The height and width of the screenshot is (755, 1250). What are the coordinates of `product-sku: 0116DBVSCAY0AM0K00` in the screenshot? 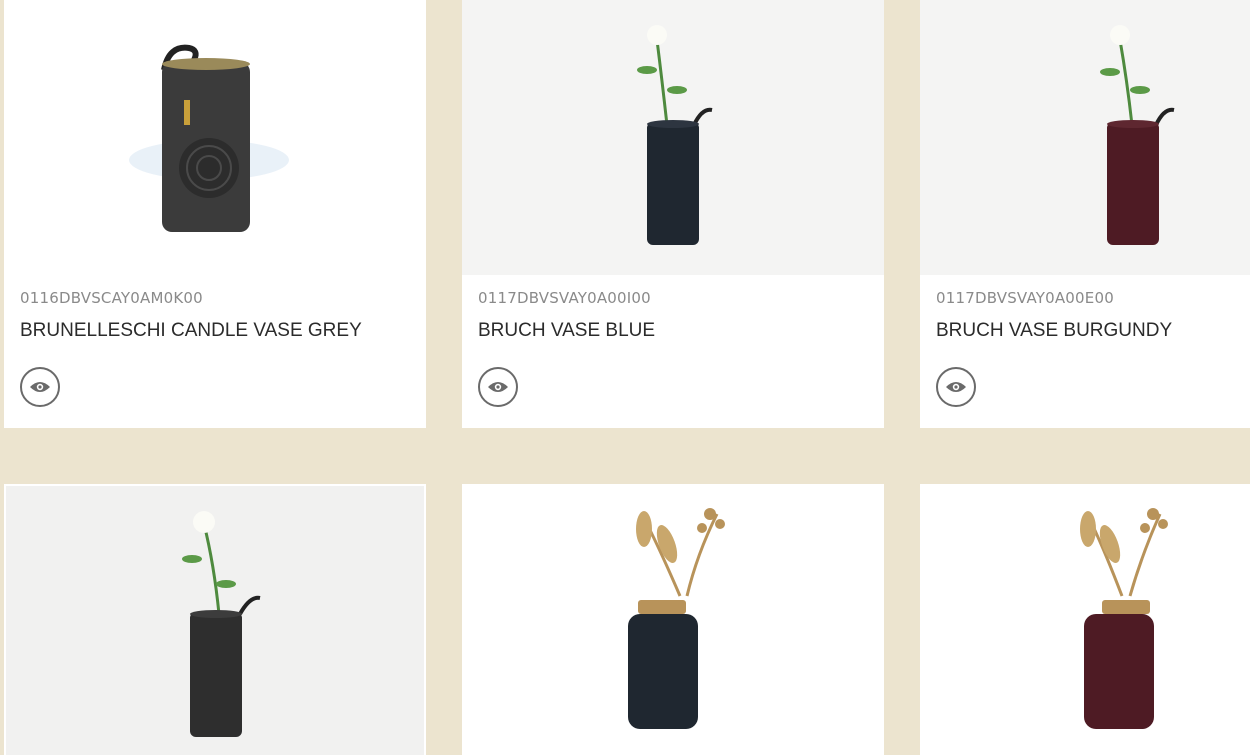 It's located at (111, 298).